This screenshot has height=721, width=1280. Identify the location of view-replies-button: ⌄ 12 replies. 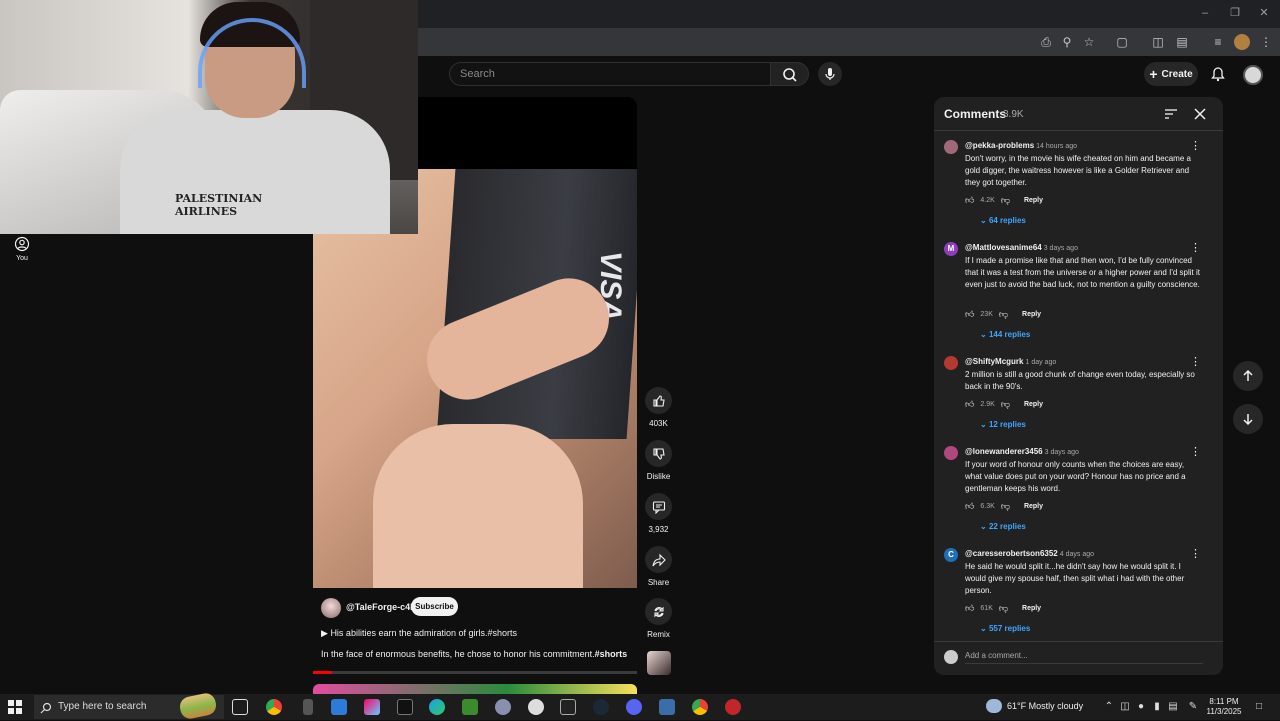
(1003, 424).